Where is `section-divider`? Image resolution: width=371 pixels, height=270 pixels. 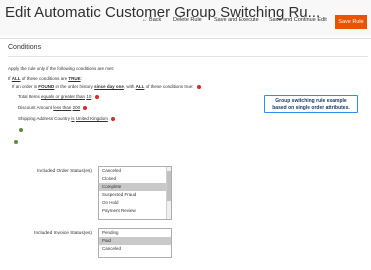 section-divider is located at coordinates (188, 56).